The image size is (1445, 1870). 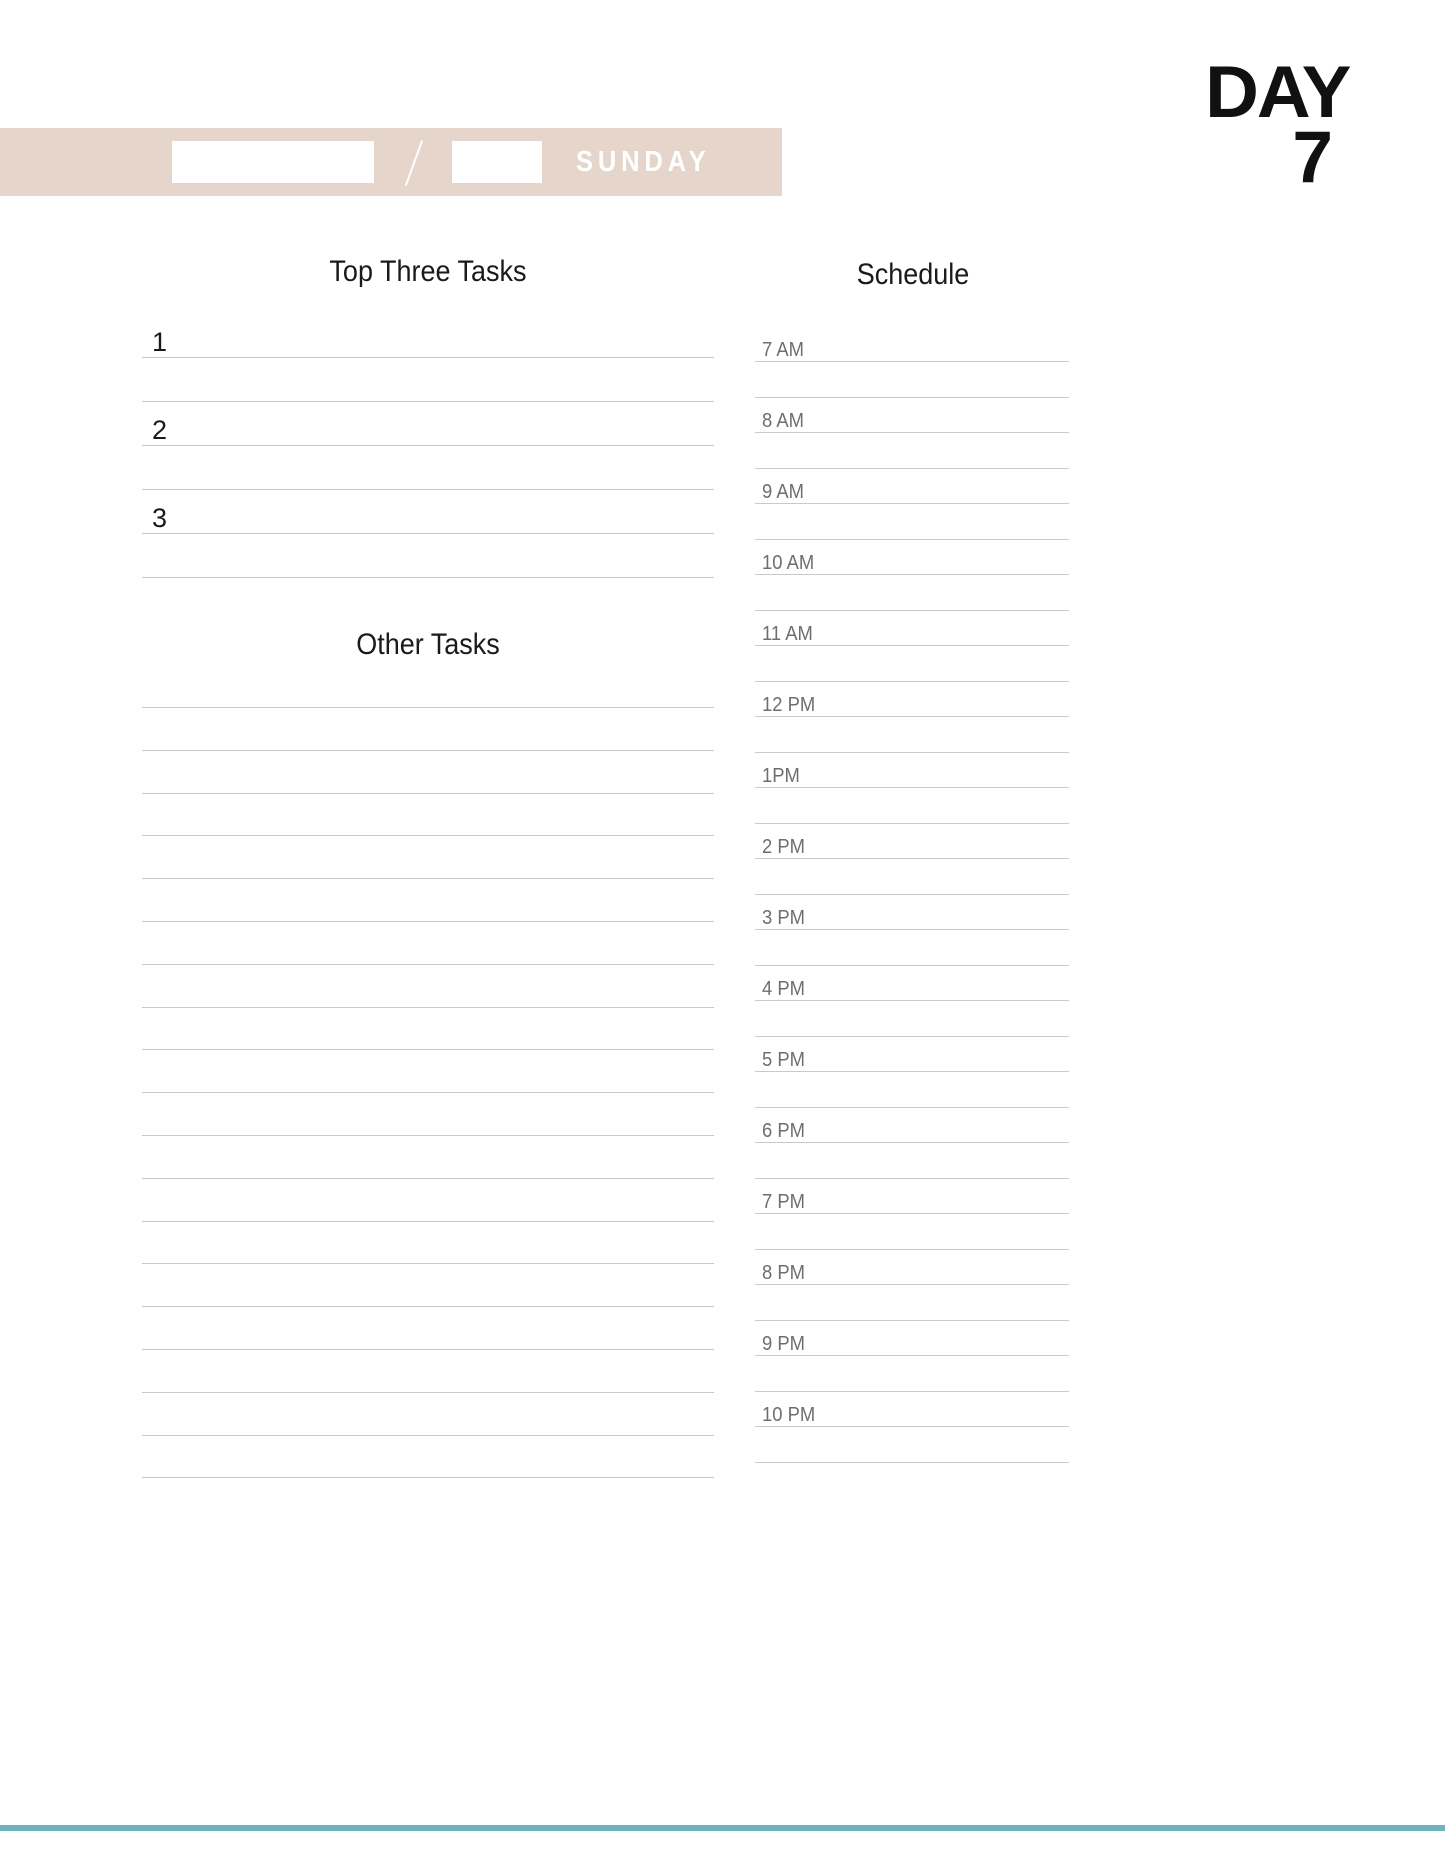 What do you see at coordinates (787, 634) in the screenshot?
I see `schedule-time-label: 11 AM` at bounding box center [787, 634].